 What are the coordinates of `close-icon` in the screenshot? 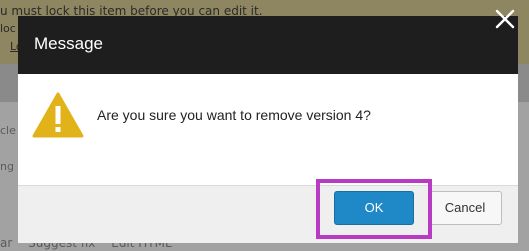 It's located at (505, 19).